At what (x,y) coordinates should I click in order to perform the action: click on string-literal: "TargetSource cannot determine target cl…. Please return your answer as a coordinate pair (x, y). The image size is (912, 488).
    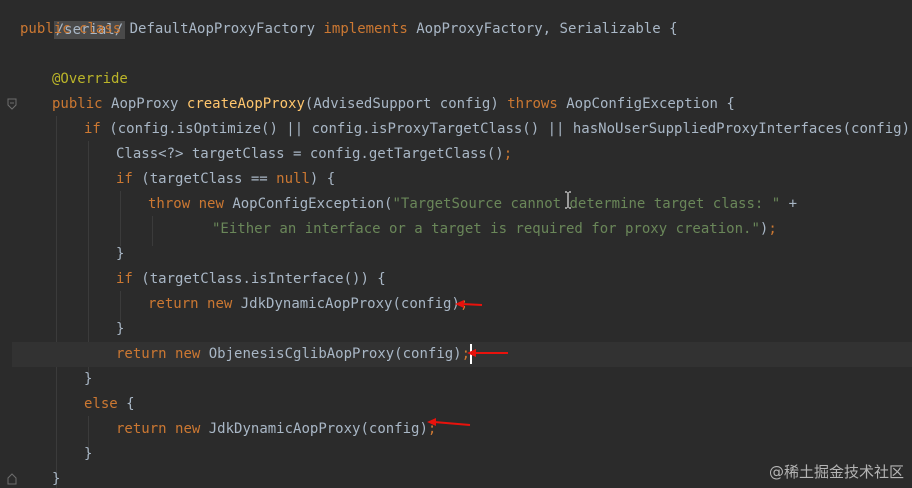
    Looking at the image, I should click on (586, 204).